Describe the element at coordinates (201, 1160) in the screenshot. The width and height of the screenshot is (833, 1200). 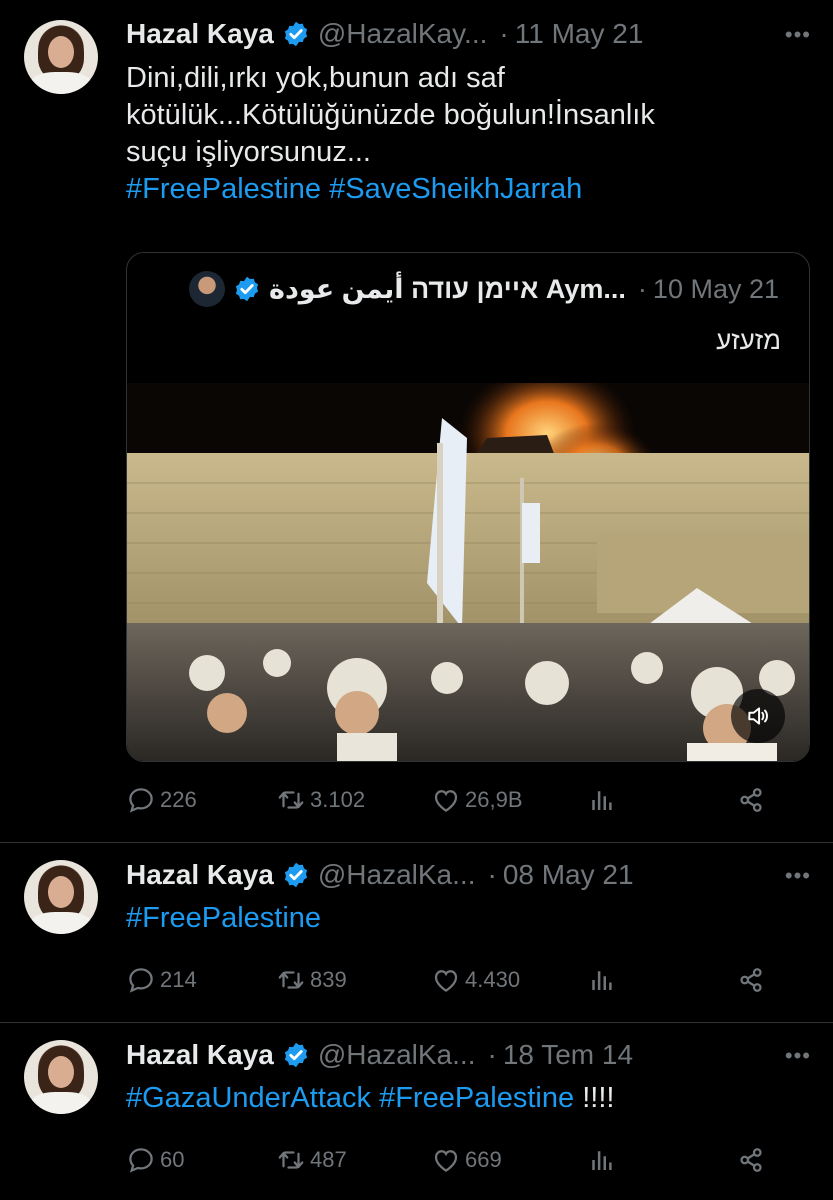
I see `reply-button: 60` at that location.